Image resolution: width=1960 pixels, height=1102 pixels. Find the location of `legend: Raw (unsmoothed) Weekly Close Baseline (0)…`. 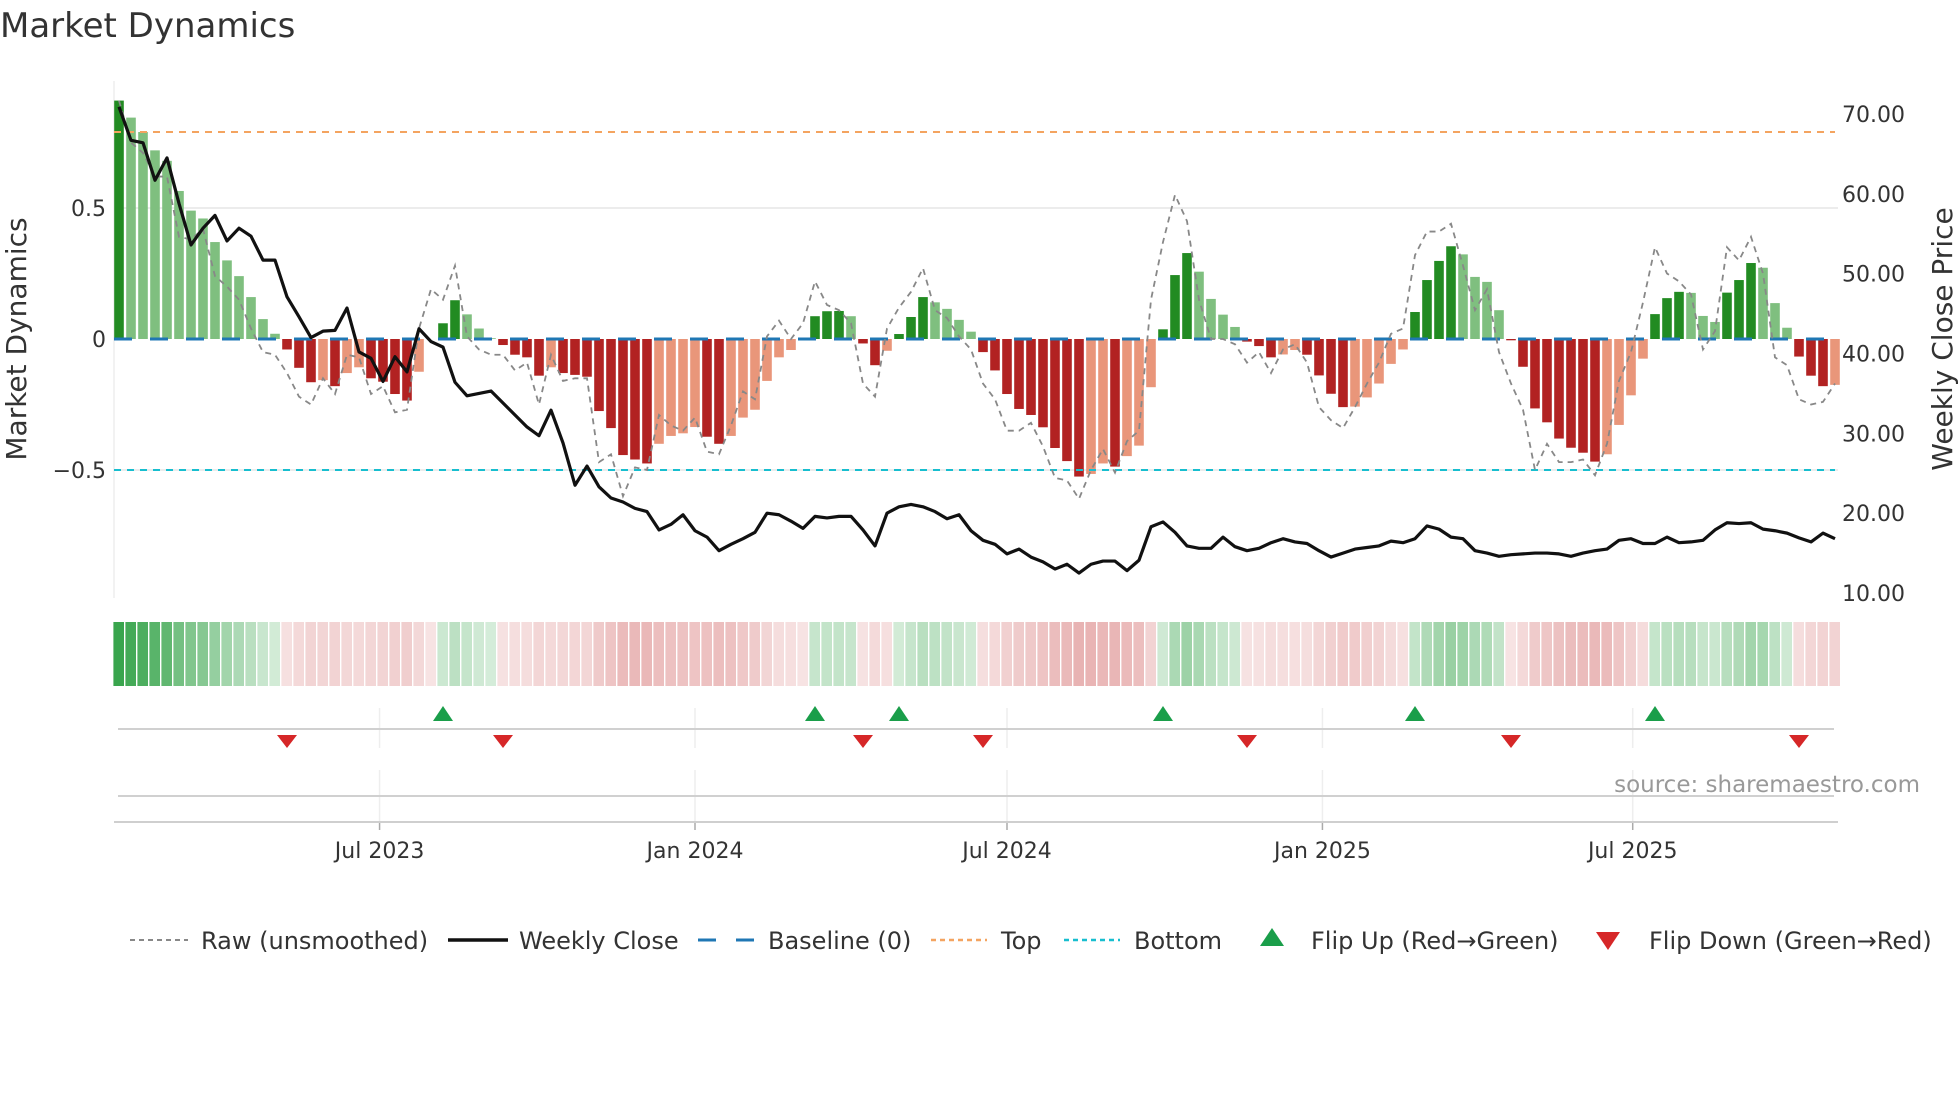

legend: Raw (unsmoothed) Weekly Close Baseline (0)… is located at coordinates (1031, 941).